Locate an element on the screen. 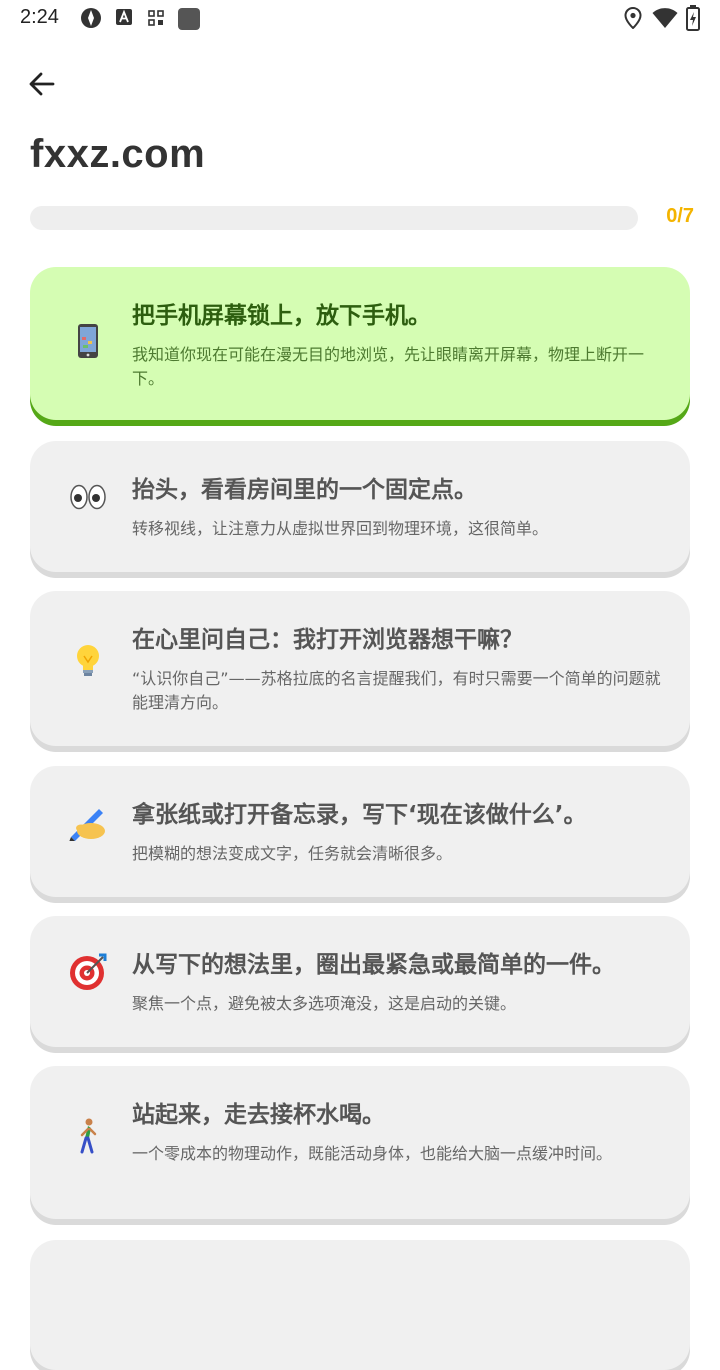  walking-person-icon is located at coordinates (88, 1136).